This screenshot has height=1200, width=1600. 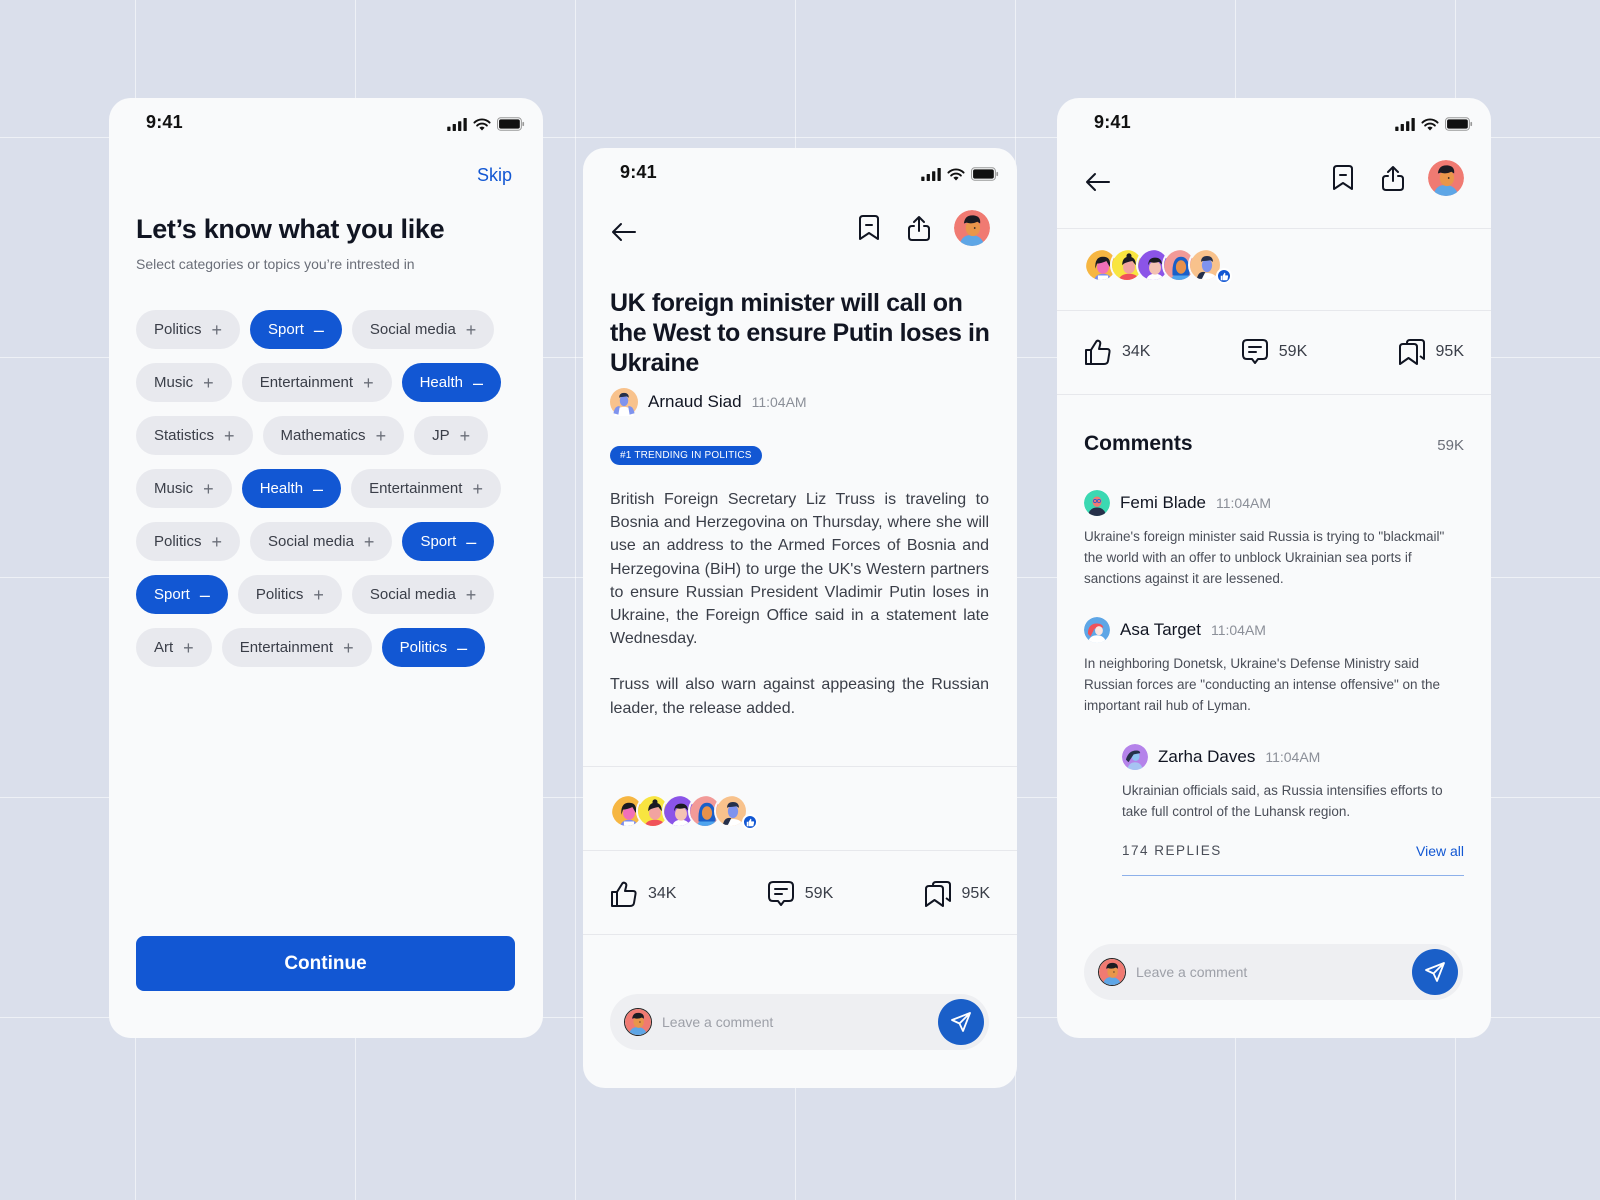 I want to click on status-bar: 9:41, so click(x=1274, y=124).